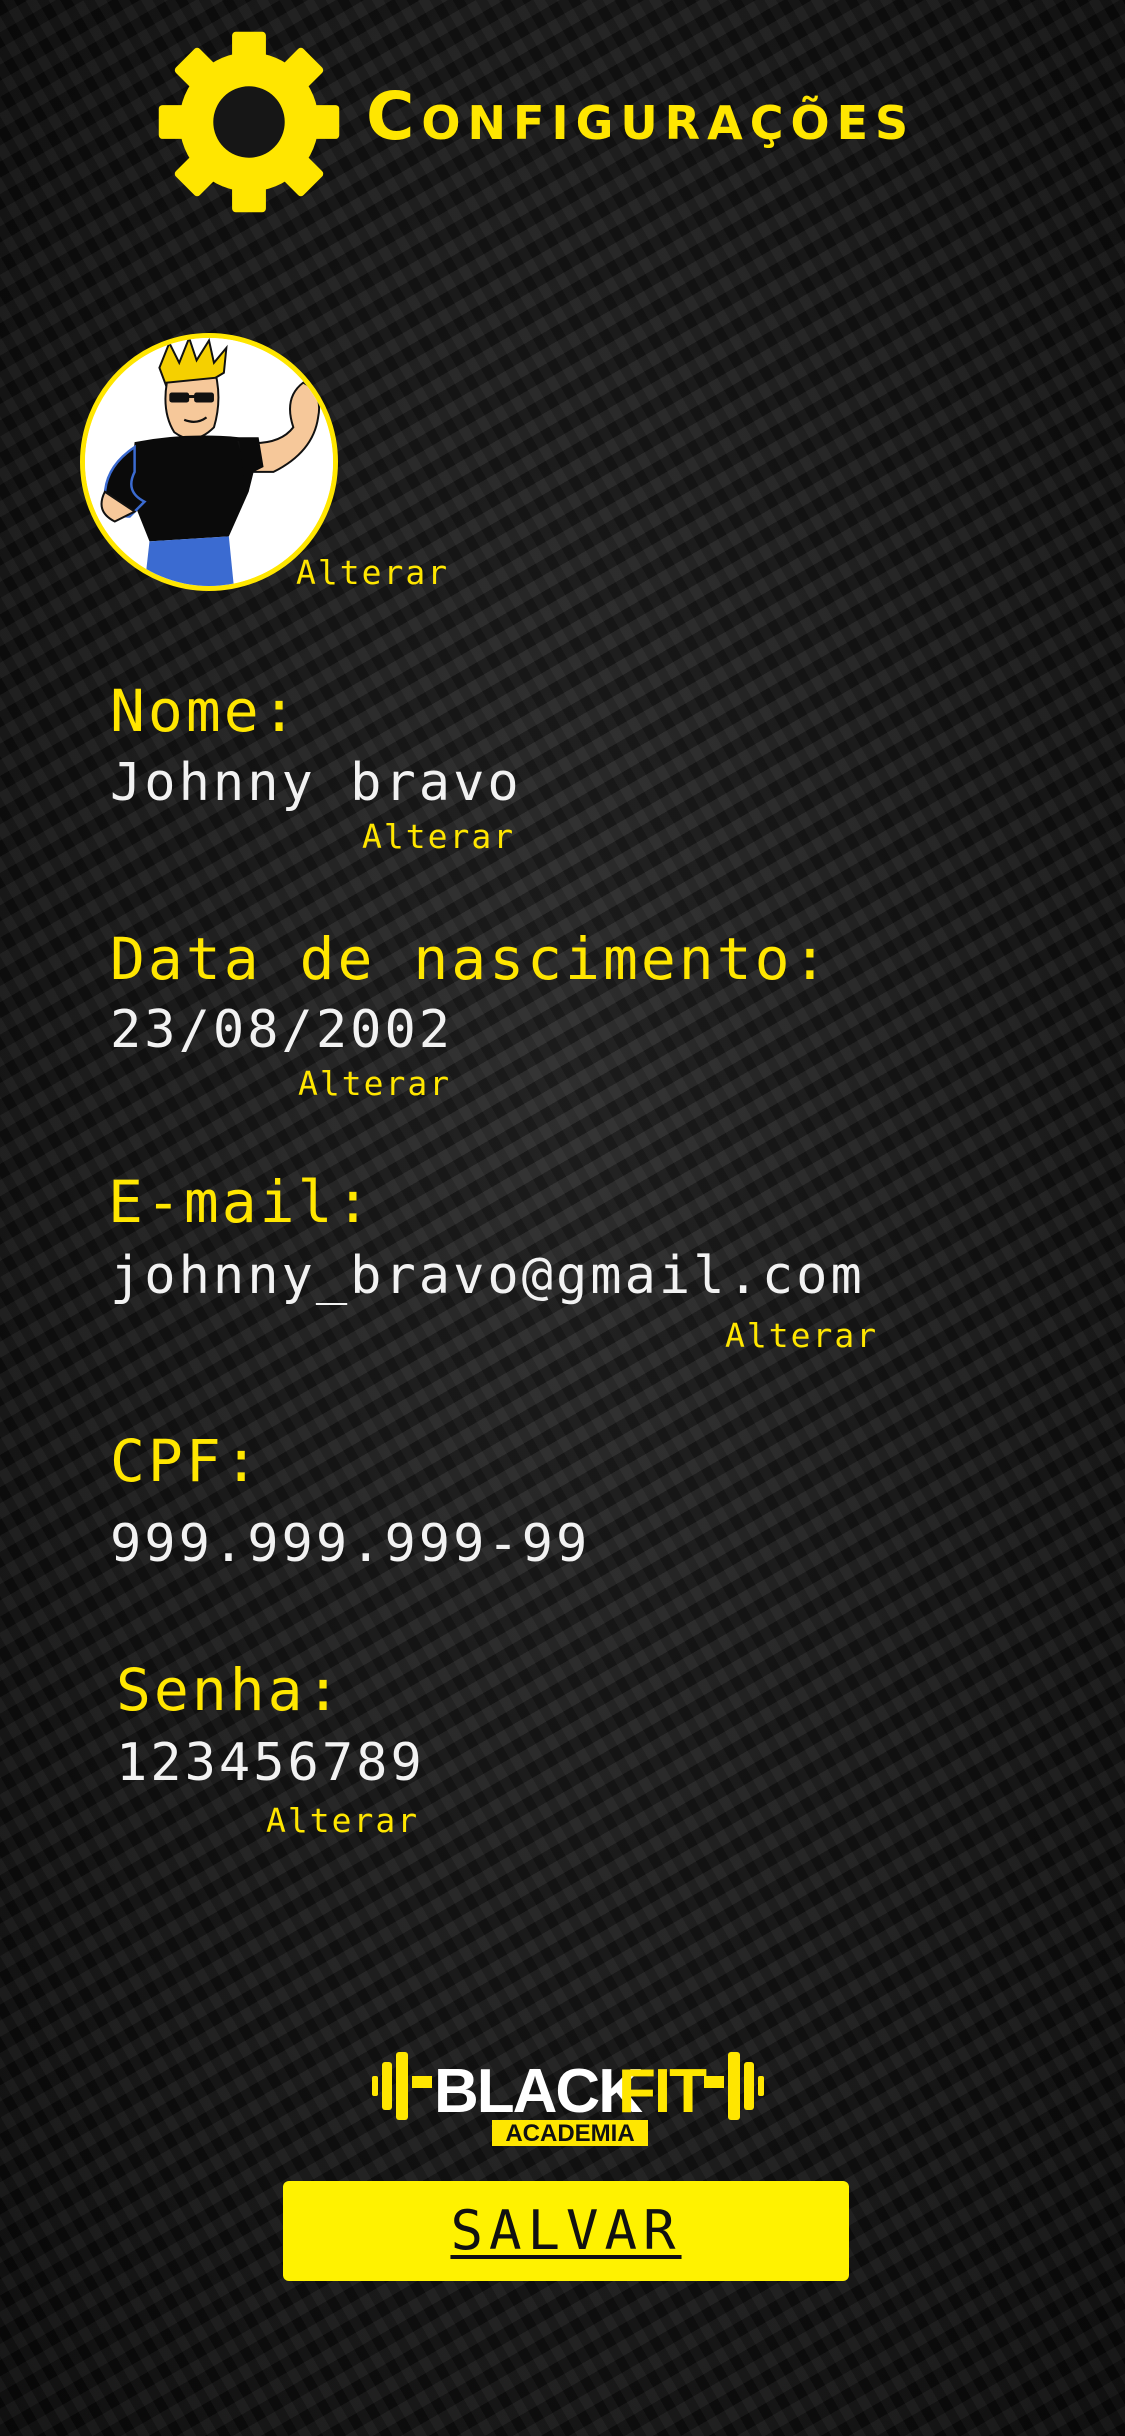 Image resolution: width=1125 pixels, height=2436 pixels. I want to click on save-button-label: SALVAR, so click(566, 2230).